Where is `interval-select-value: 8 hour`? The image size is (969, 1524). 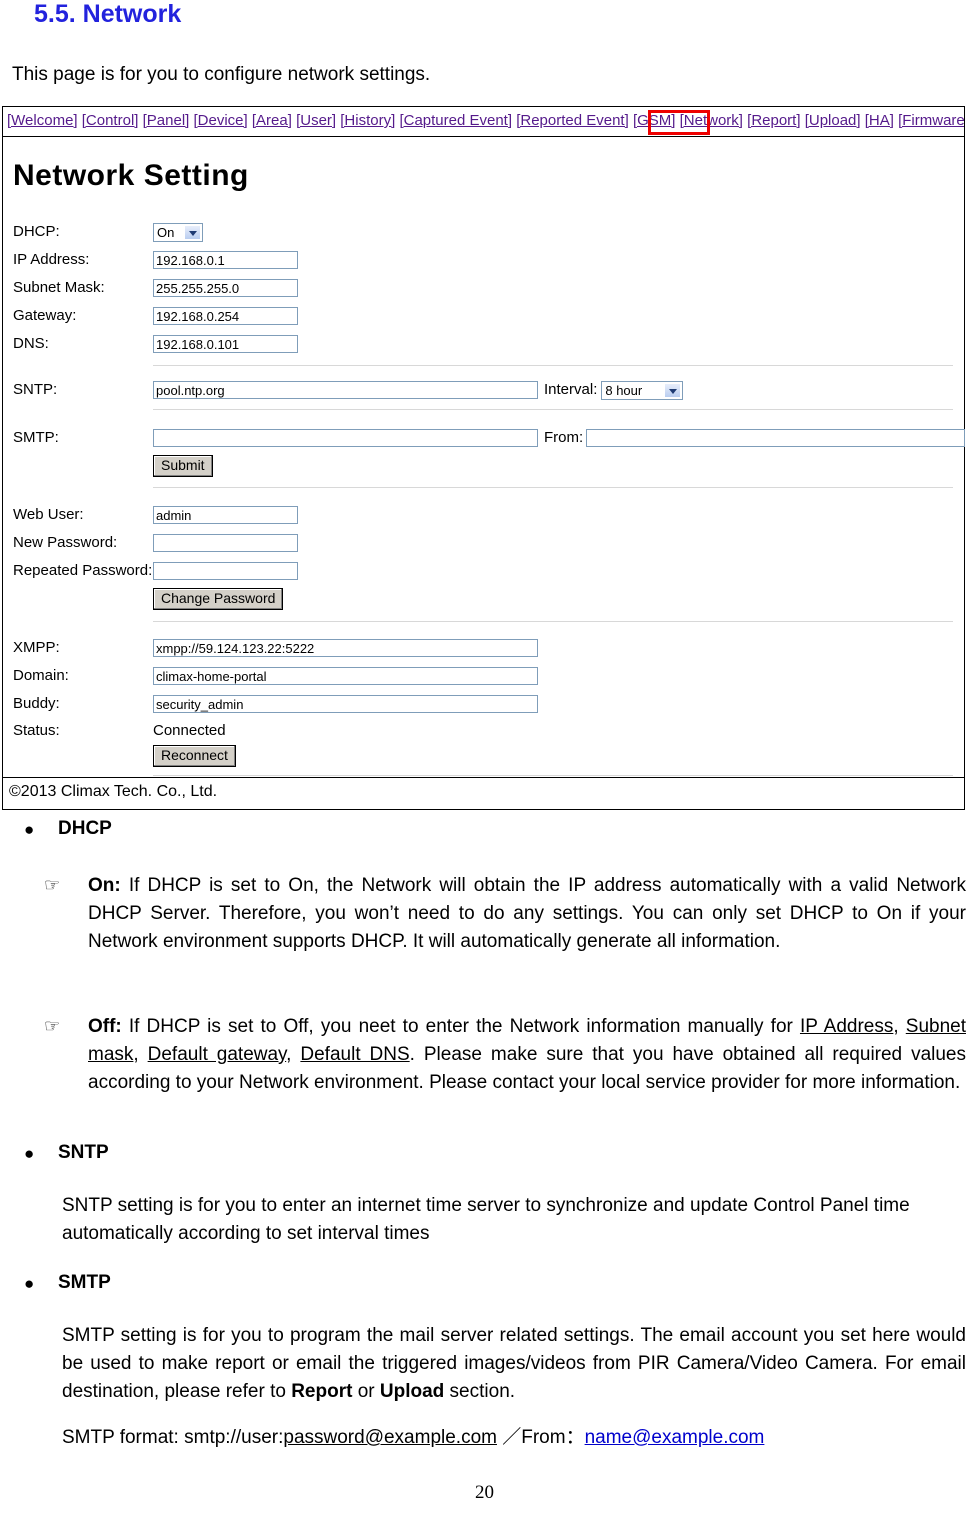
interval-select-value: 8 hour is located at coordinates (624, 390).